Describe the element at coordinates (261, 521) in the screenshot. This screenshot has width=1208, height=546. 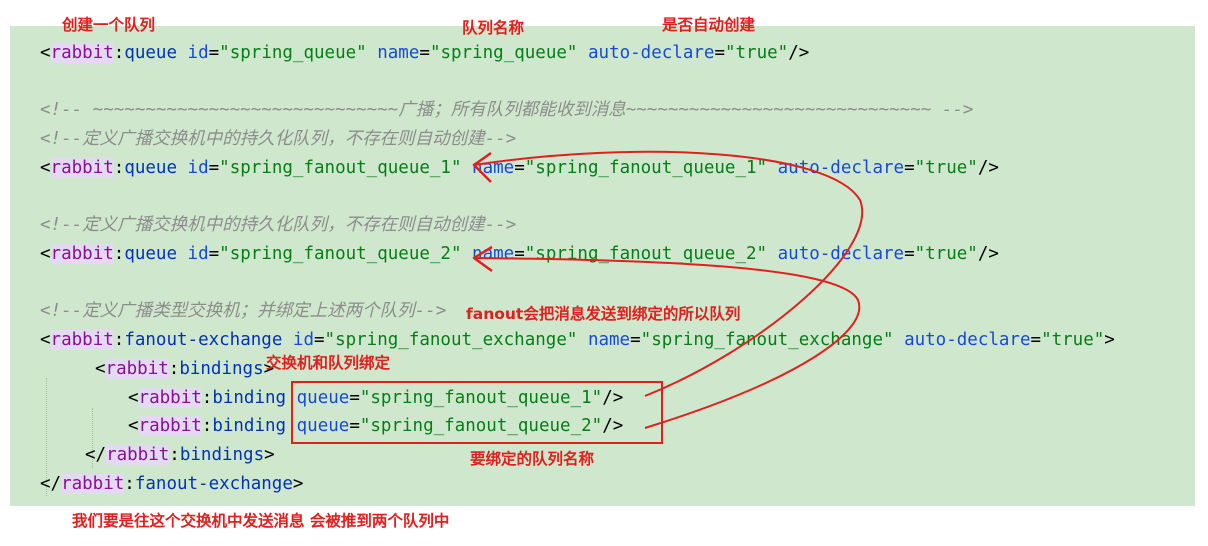
I see `annotation-bottom-note: 我们要是往这个交换机中发送消息 会被推到两个队列中` at that location.